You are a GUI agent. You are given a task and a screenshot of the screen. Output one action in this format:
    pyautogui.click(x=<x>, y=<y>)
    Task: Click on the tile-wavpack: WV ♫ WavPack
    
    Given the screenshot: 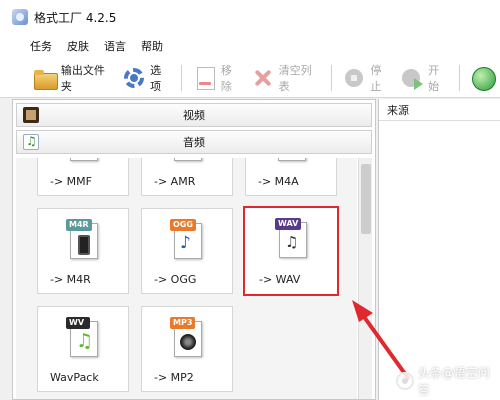 What is the action you would take?
    pyautogui.click(x=83, y=349)
    